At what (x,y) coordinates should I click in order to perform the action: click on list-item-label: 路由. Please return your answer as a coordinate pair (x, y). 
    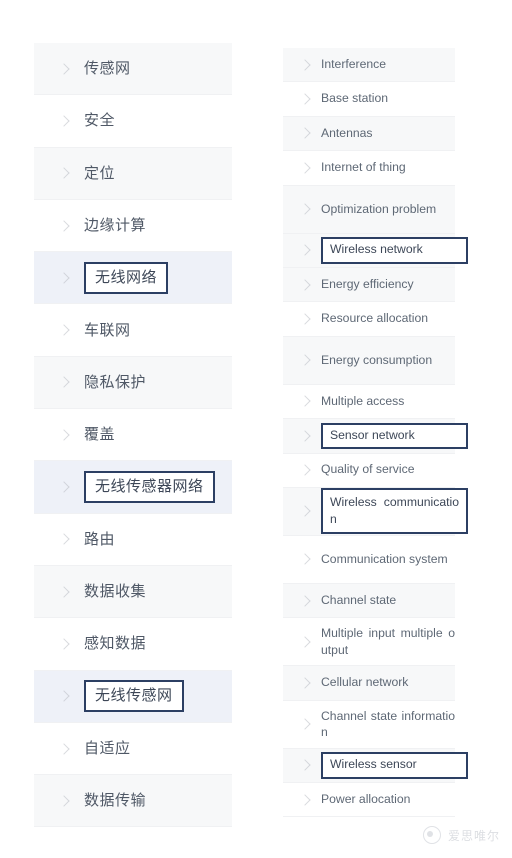
    Looking at the image, I should click on (100, 539).